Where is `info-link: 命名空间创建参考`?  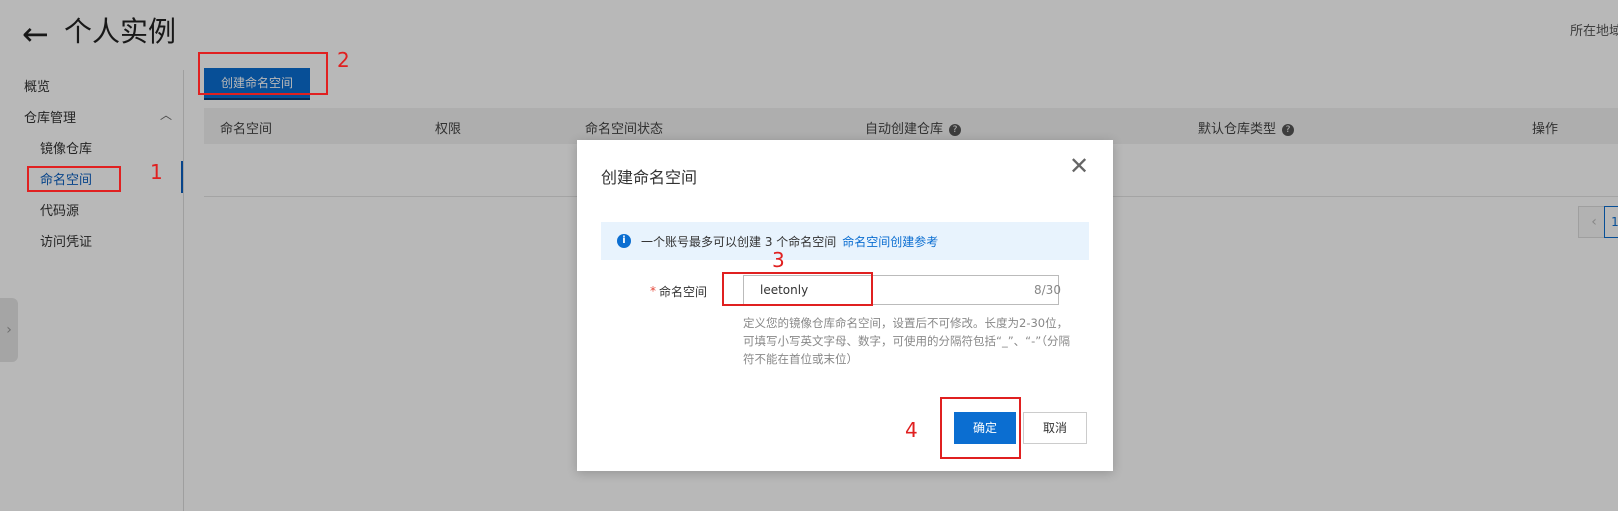 info-link: 命名空间创建参考 is located at coordinates (890, 242).